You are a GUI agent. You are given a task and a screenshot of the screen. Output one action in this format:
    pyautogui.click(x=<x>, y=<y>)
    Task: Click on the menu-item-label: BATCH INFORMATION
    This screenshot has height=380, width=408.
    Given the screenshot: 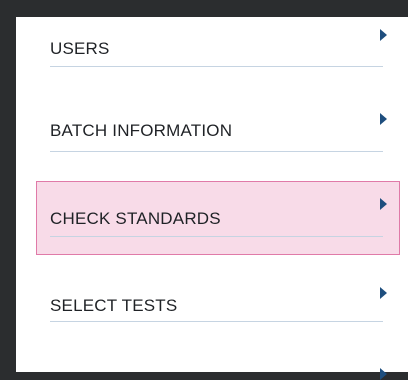 What is the action you would take?
    pyautogui.click(x=141, y=130)
    